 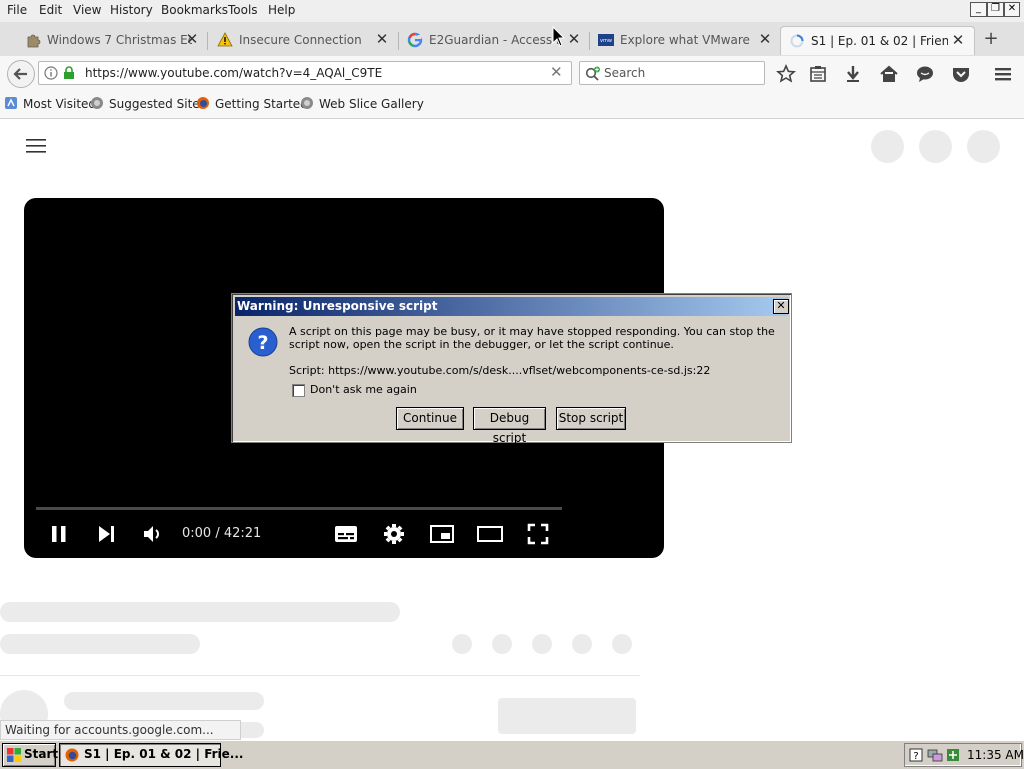 I want to click on subtitles-icon, so click(x=346, y=534).